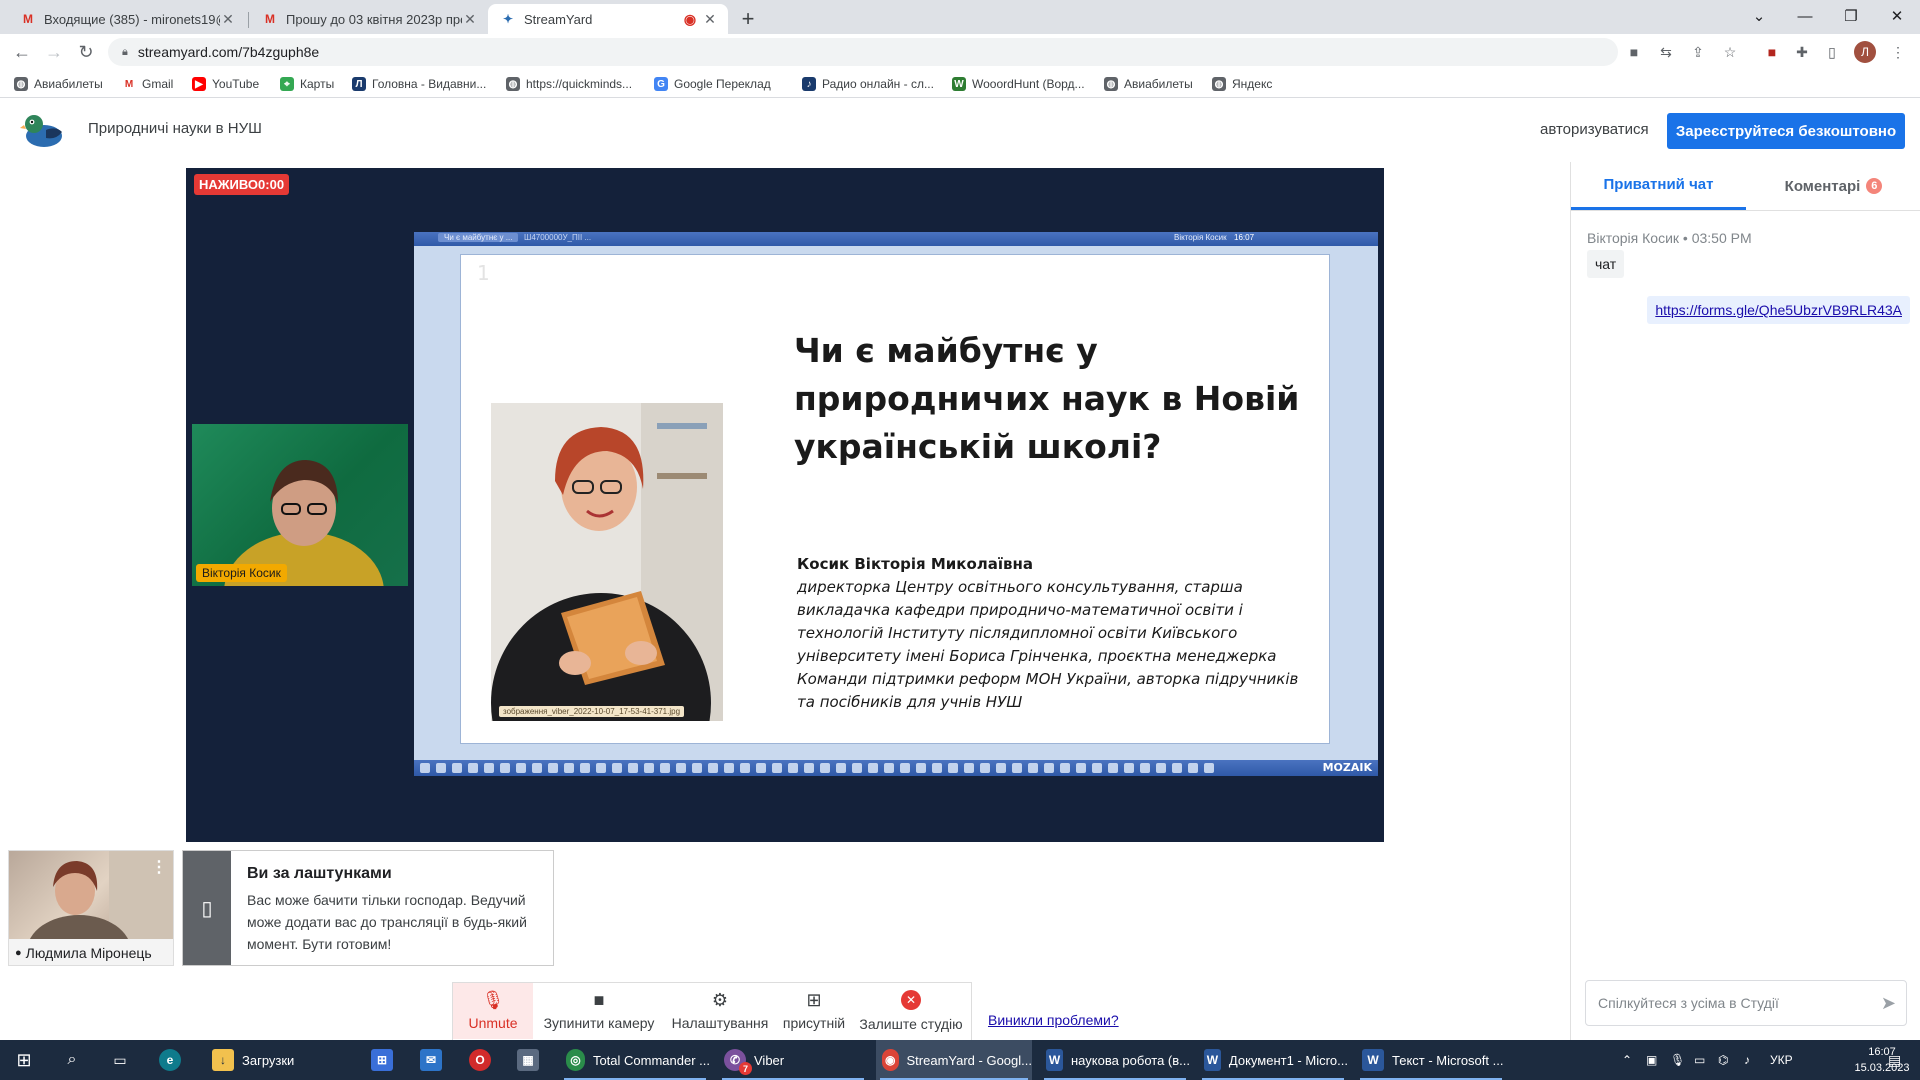 Image resolution: width=1920 pixels, height=1080 pixels. I want to click on address-bar: 🔒︎ streamyard.com/7b4zguph8e, so click(863, 52).